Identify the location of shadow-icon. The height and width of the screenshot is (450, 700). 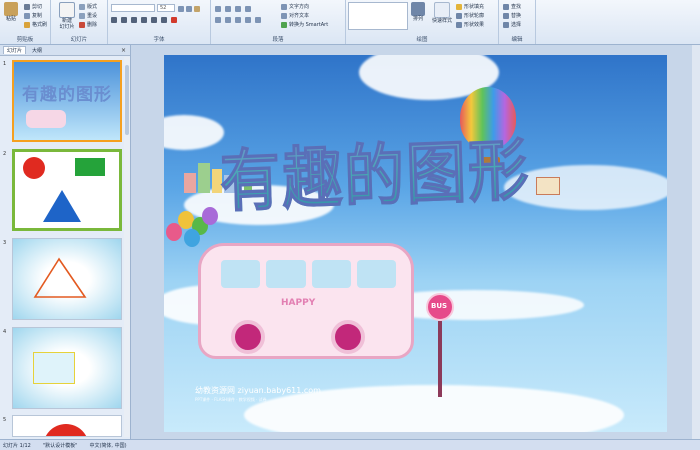
(154, 19).